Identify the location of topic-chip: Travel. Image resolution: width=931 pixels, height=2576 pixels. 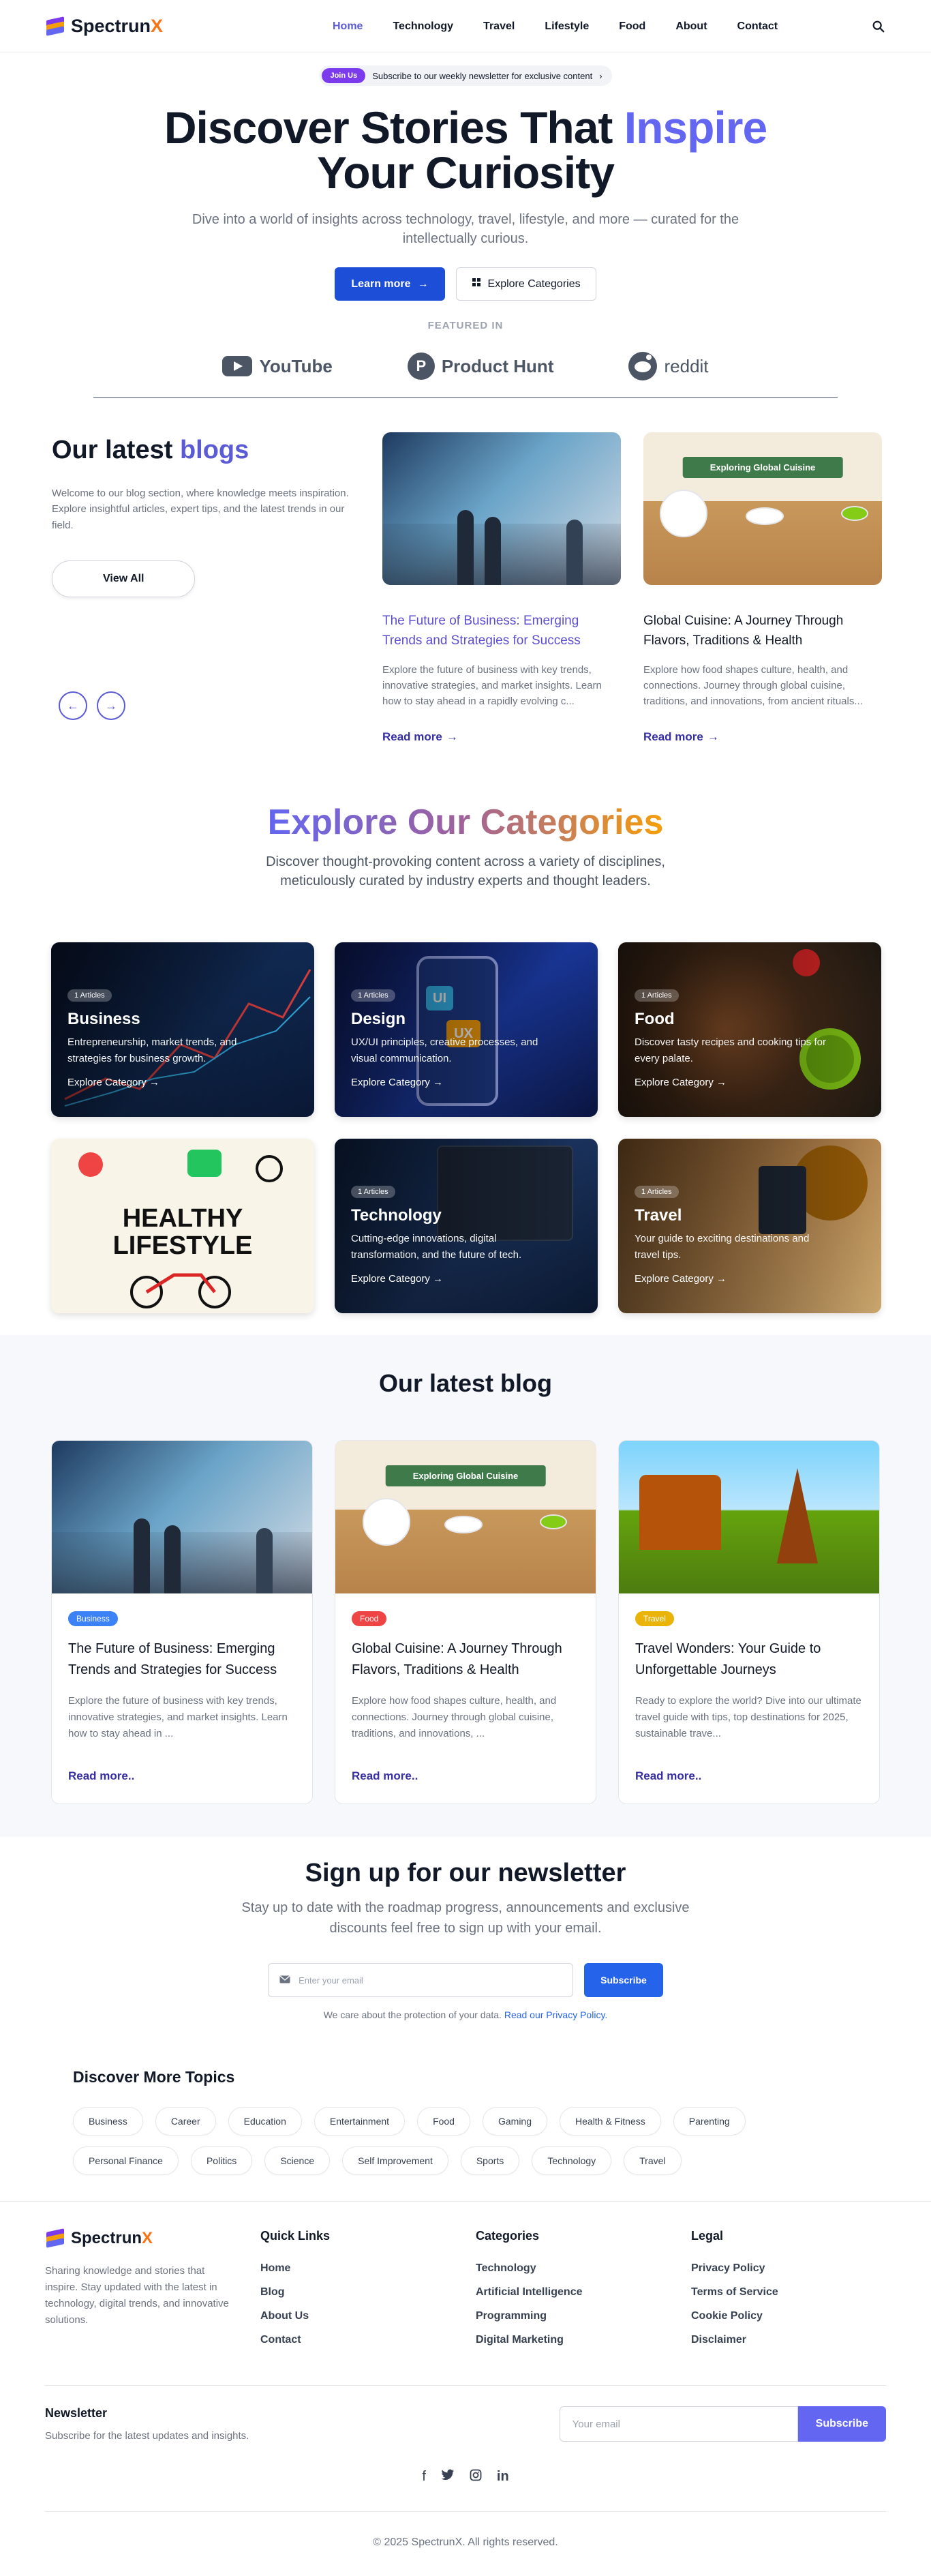
(653, 2160).